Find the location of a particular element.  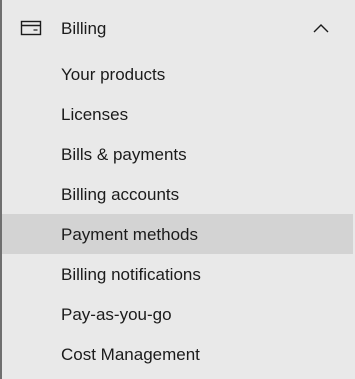

nav-item-licenses: Licenses is located at coordinates (177, 115).